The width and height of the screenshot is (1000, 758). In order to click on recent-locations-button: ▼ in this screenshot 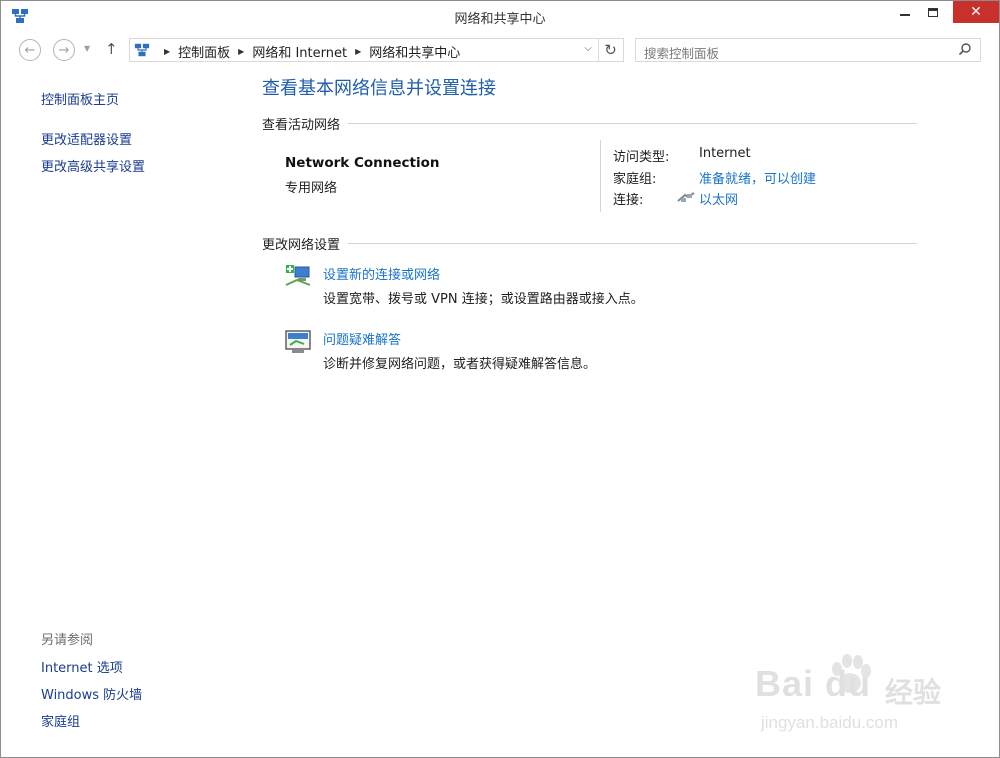, I will do `click(87, 48)`.